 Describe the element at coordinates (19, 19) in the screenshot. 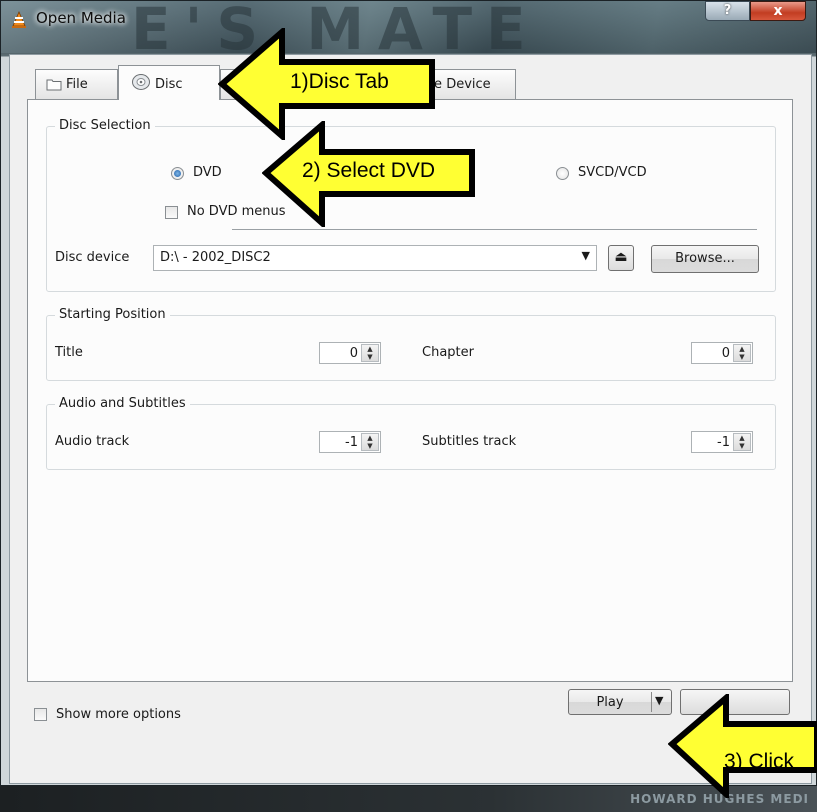

I see `vlc-cone-icon` at that location.